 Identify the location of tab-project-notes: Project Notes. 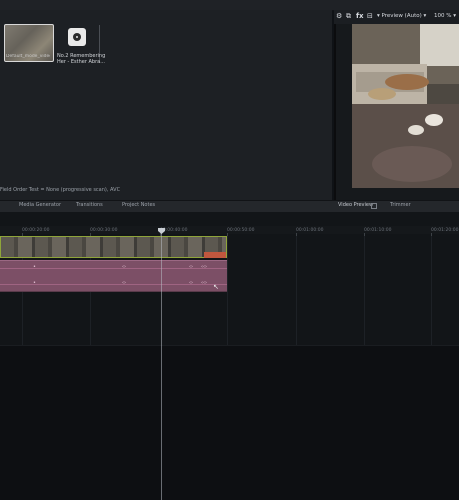
(138, 205).